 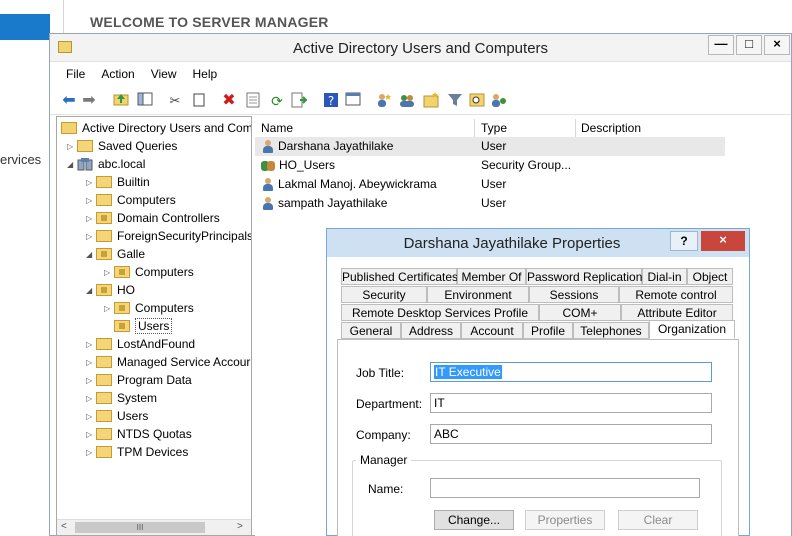 What do you see at coordinates (384, 294) in the screenshot?
I see `tab-security: Security` at bounding box center [384, 294].